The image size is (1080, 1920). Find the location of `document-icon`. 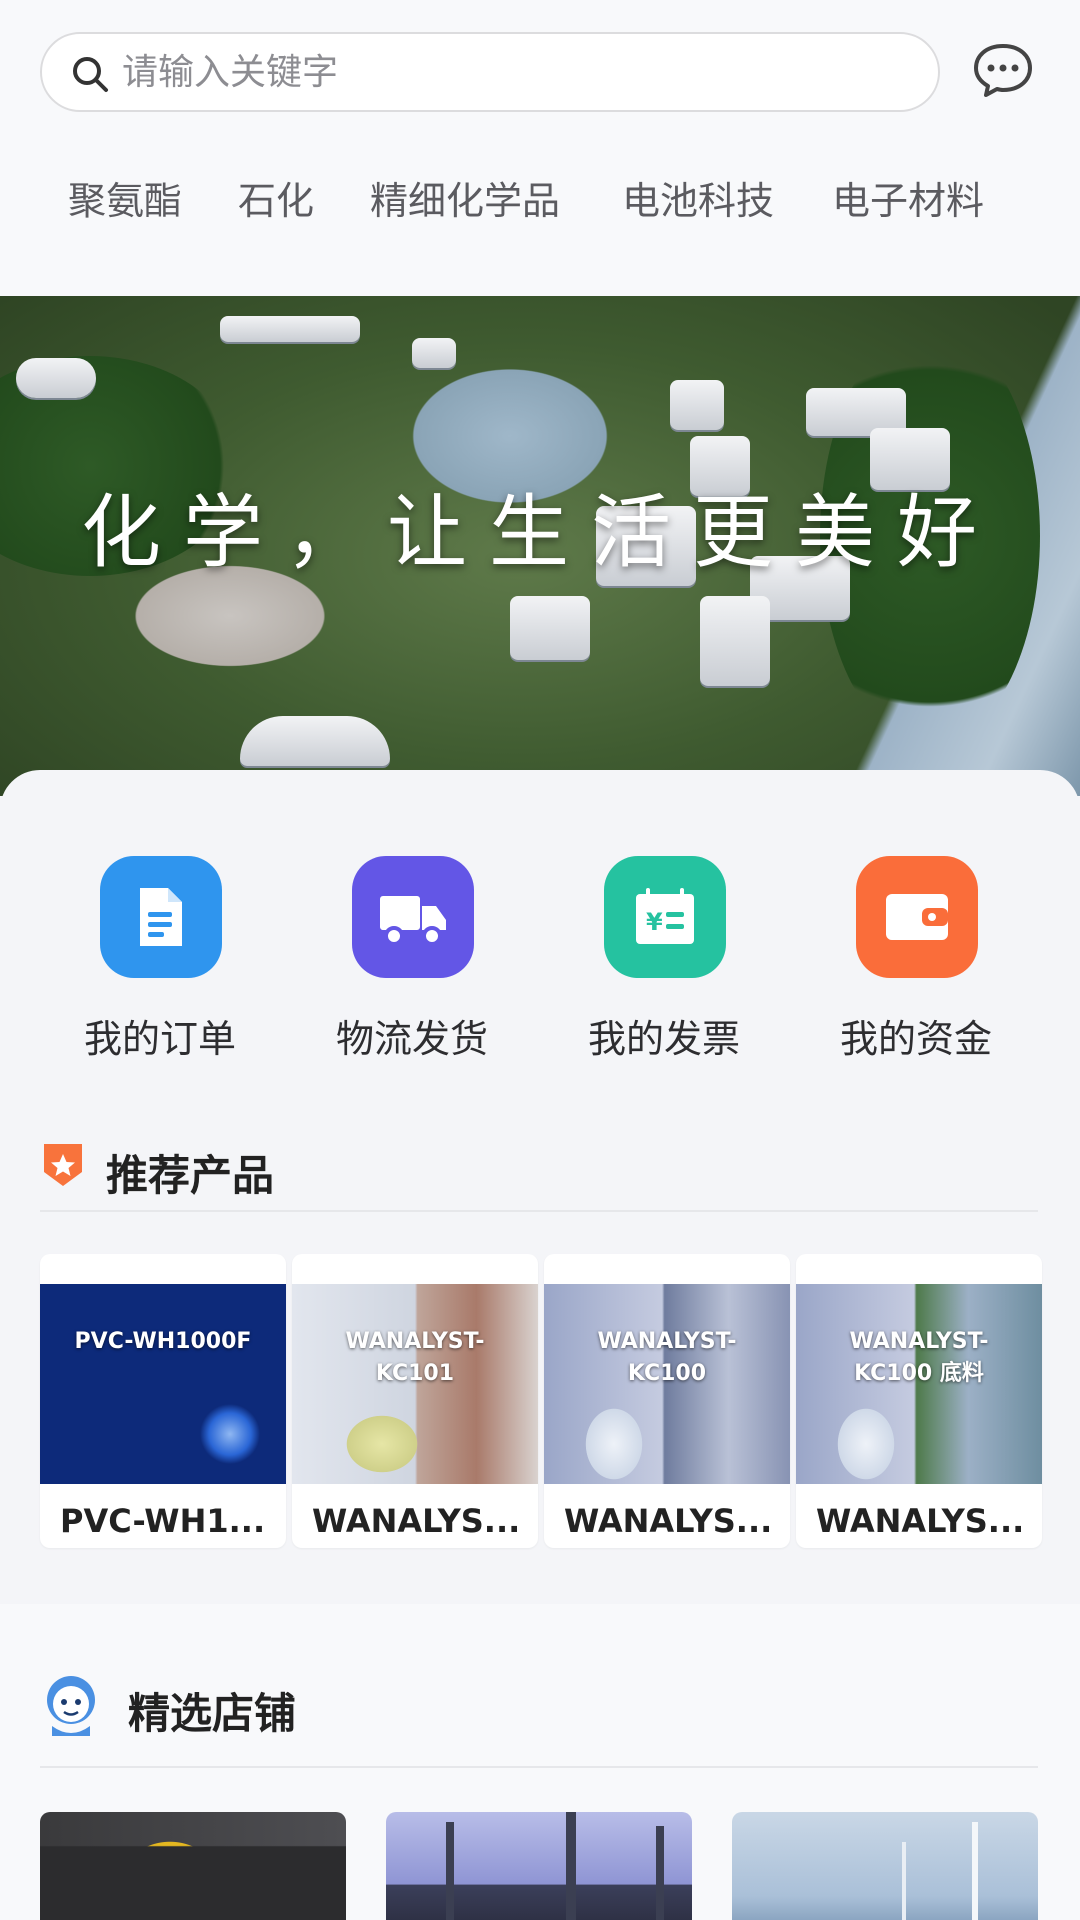

document-icon is located at coordinates (161, 917).